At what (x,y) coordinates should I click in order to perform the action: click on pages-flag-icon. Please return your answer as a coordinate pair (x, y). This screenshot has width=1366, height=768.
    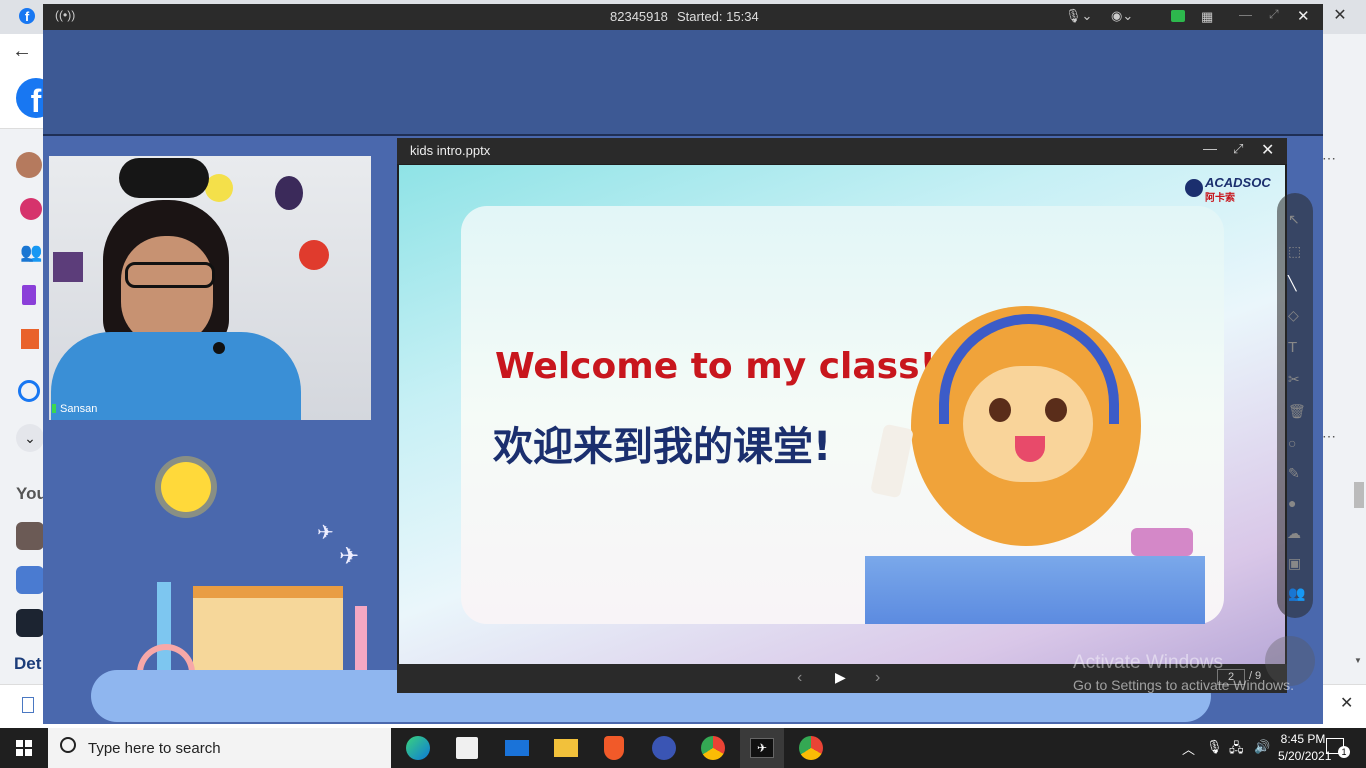
    Looking at the image, I should click on (30, 339).